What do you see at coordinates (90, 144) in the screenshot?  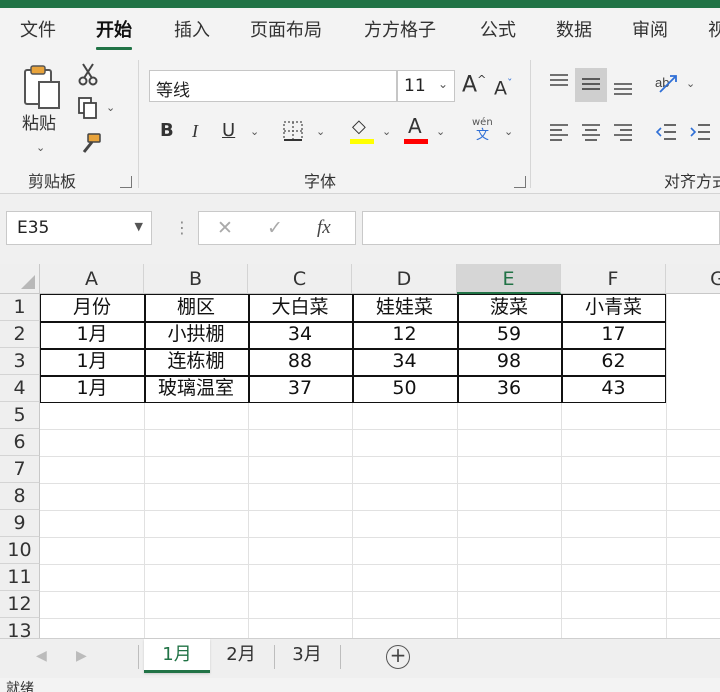 I see `format-painter-icon` at bounding box center [90, 144].